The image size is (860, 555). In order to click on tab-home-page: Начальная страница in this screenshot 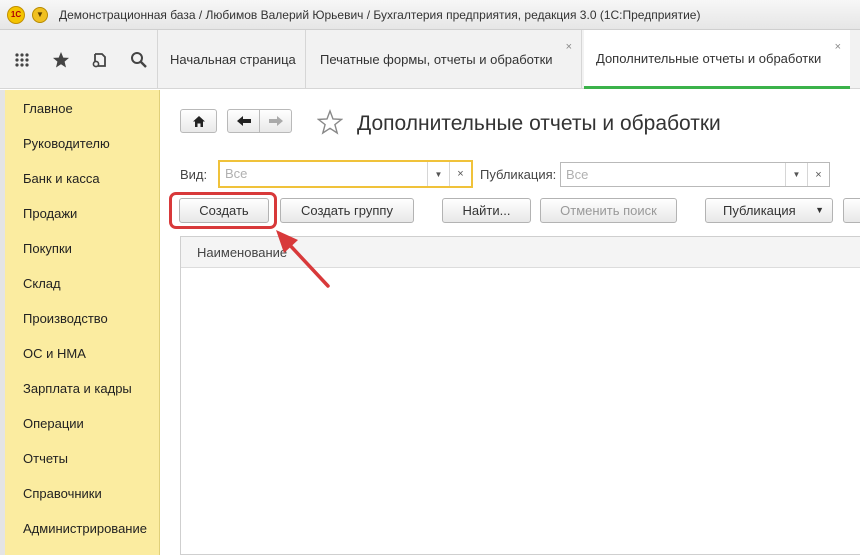, I will do `click(232, 59)`.